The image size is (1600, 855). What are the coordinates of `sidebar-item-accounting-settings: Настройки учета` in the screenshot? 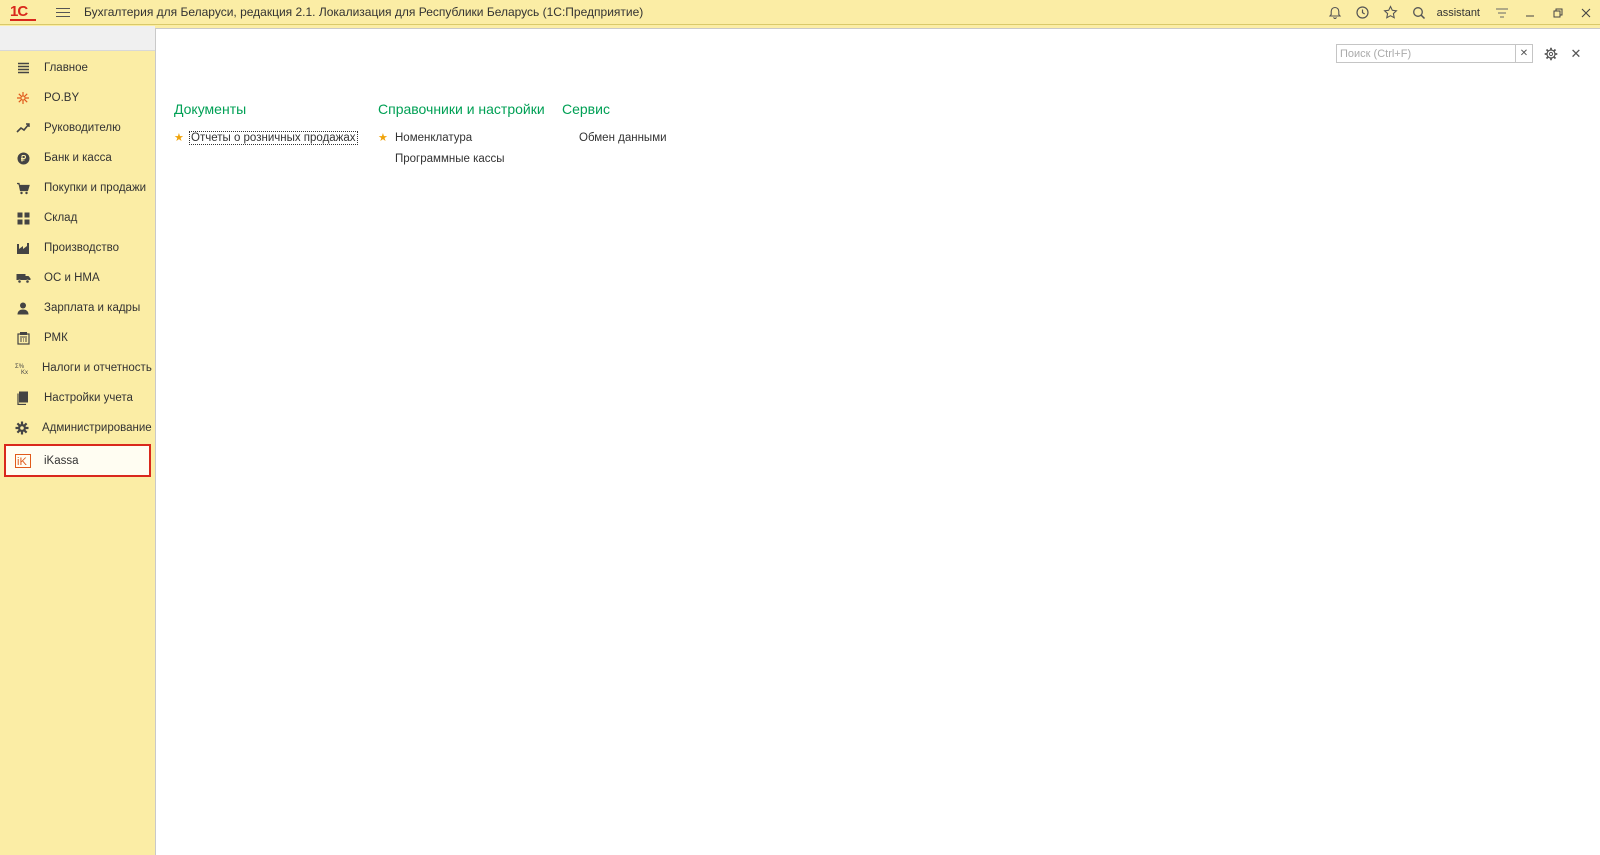 It's located at (77, 398).